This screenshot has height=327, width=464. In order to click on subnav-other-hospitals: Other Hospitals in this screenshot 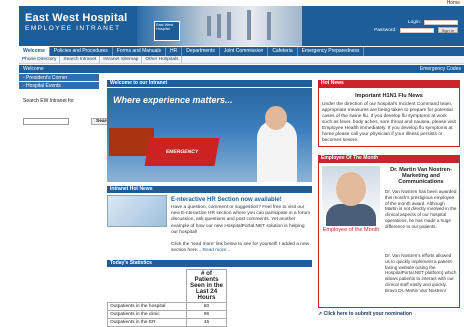, I will do `click(162, 59)`.